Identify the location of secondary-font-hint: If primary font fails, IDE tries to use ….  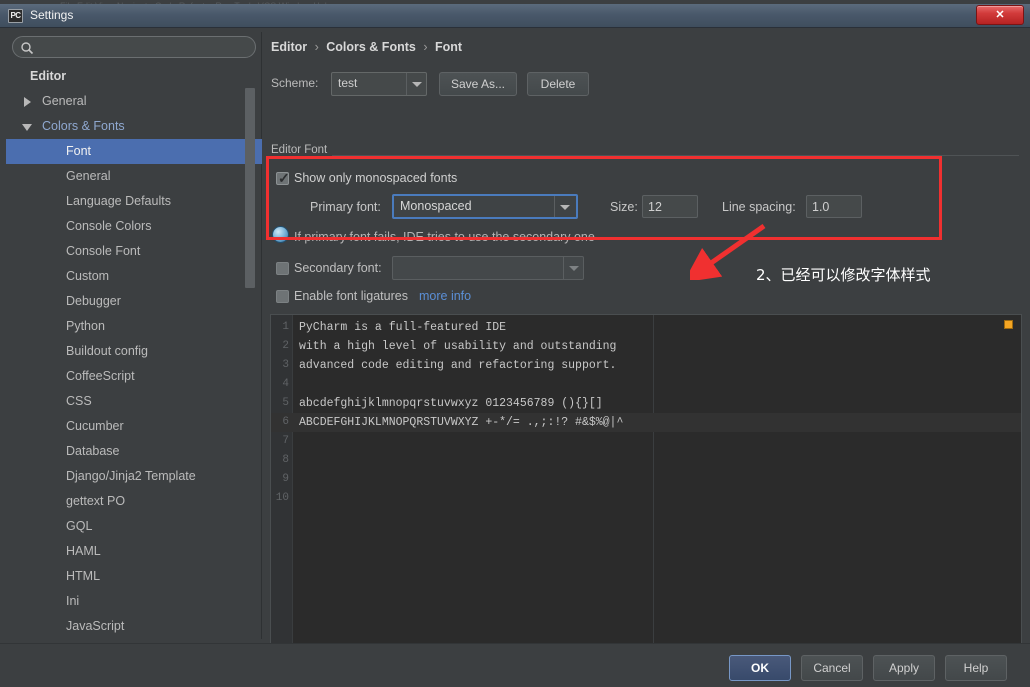
(444, 237).